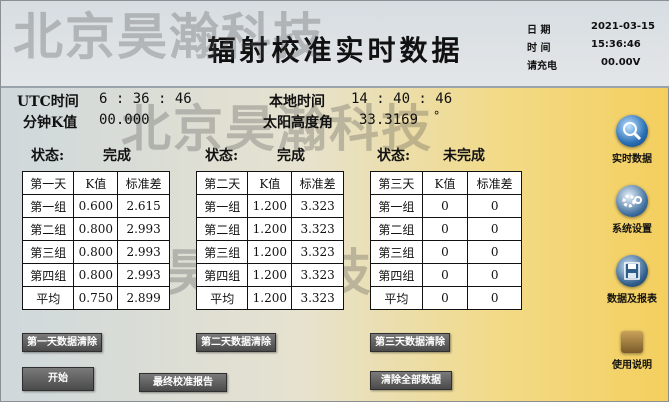  What do you see at coordinates (297, 102) in the screenshot?
I see `local-time-label: 本地时间` at bounding box center [297, 102].